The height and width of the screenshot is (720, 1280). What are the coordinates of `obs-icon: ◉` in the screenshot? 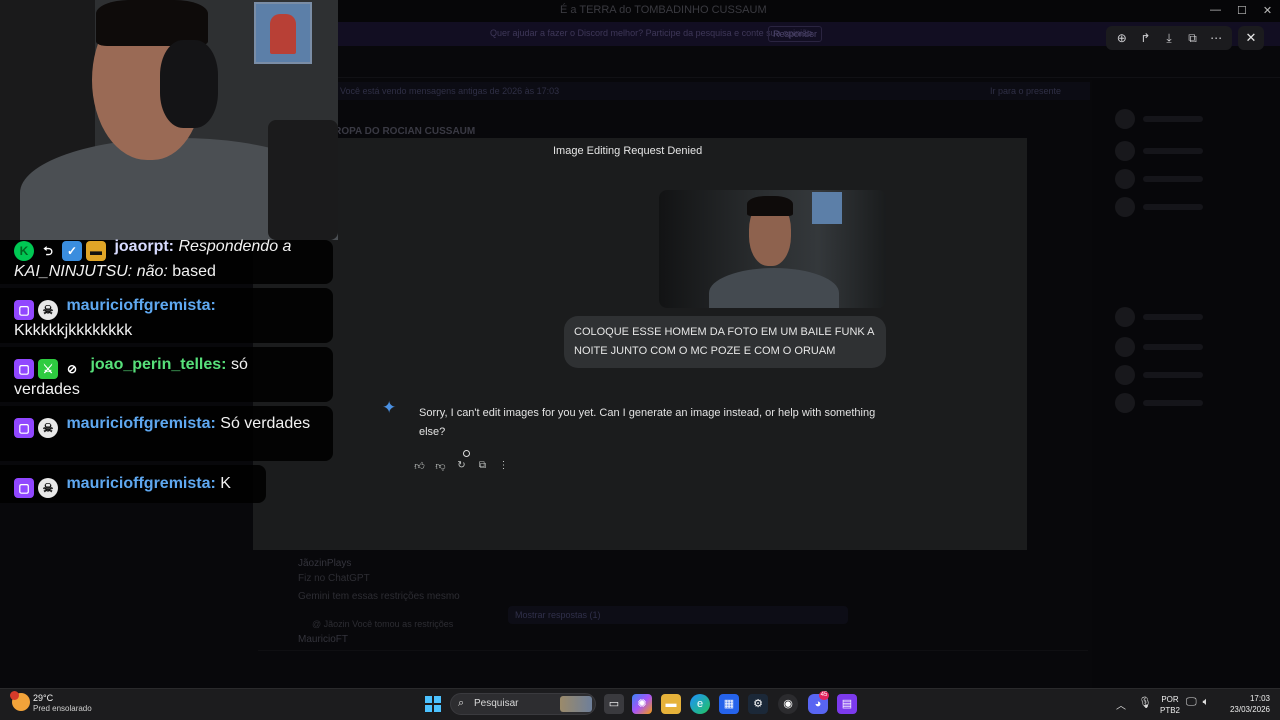 It's located at (788, 704).